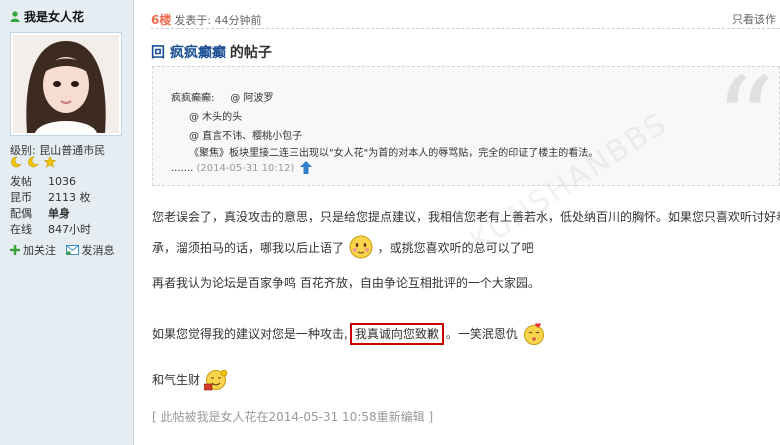 The width and height of the screenshot is (780, 445). I want to click on quote-time-row: ....... (2014-05-31 10:12), so click(241, 167).